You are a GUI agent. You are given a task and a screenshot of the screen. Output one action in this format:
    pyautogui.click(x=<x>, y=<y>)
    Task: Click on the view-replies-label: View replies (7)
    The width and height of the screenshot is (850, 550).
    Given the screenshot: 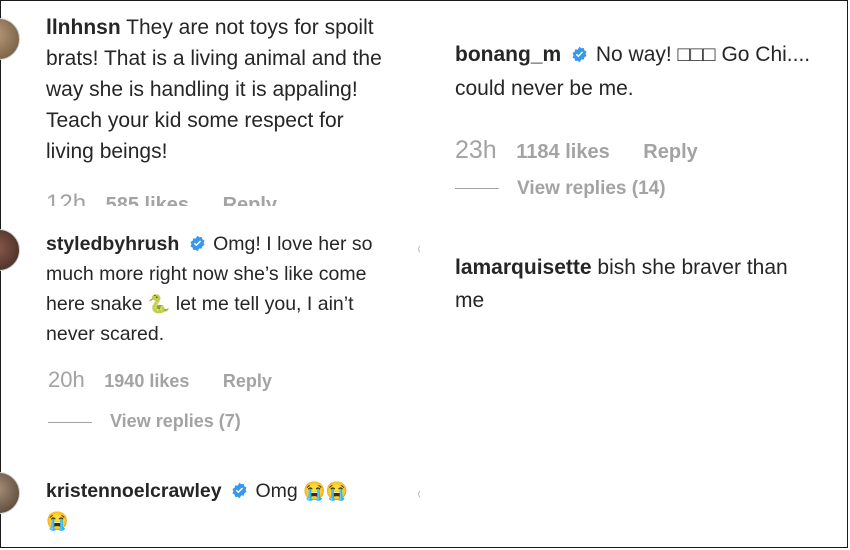 What is the action you would take?
    pyautogui.click(x=175, y=421)
    